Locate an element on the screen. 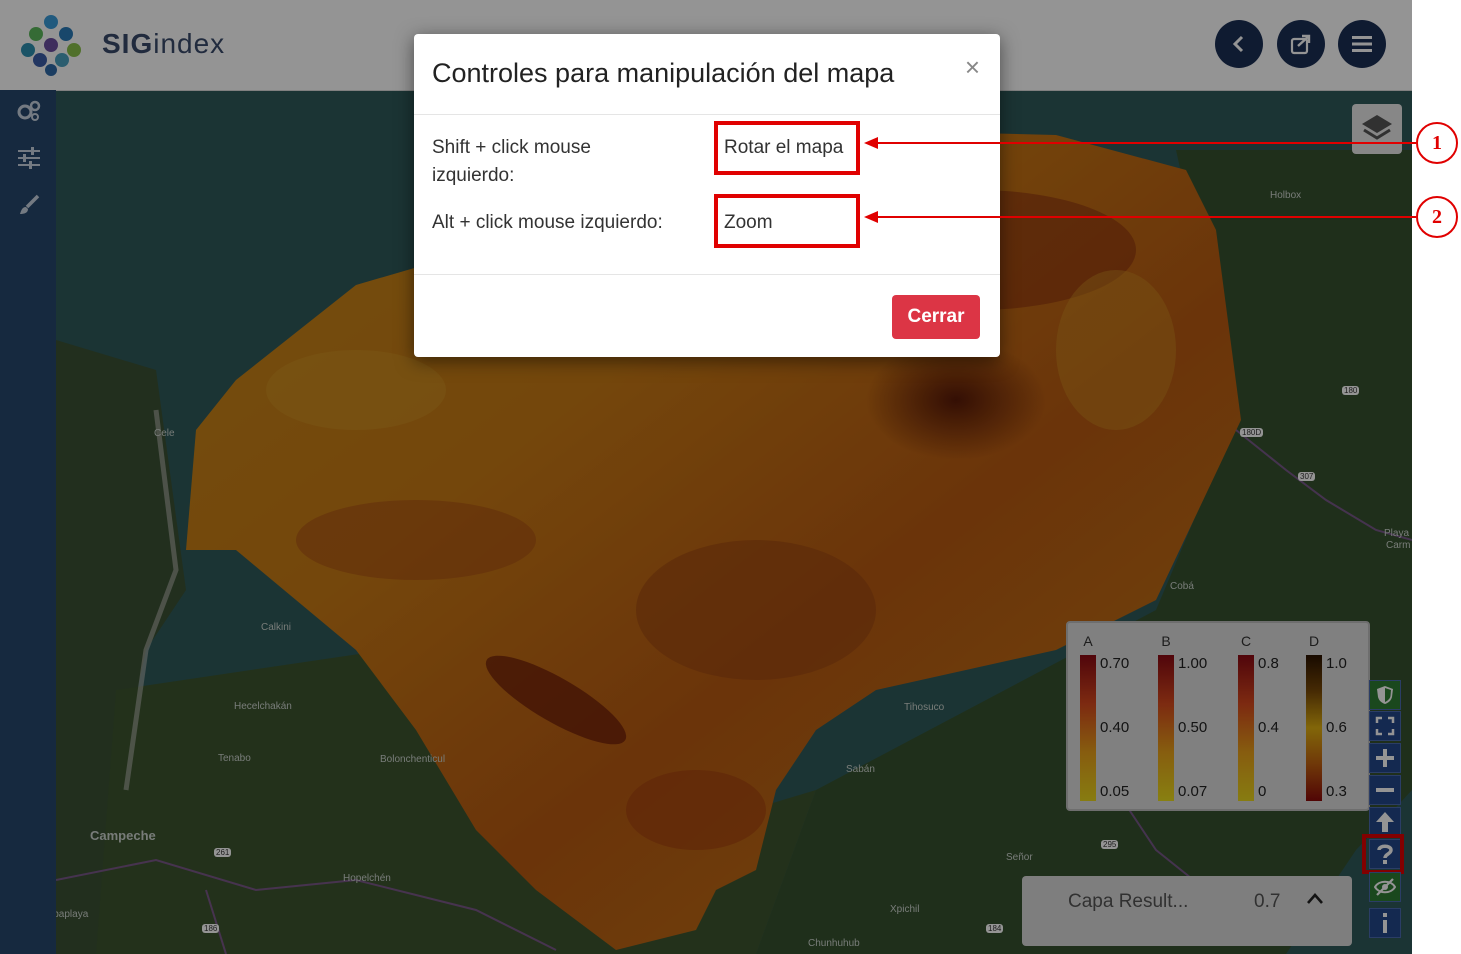 The width and height of the screenshot is (1461, 954). annotation-callout-2: 2 is located at coordinates (1437, 217).